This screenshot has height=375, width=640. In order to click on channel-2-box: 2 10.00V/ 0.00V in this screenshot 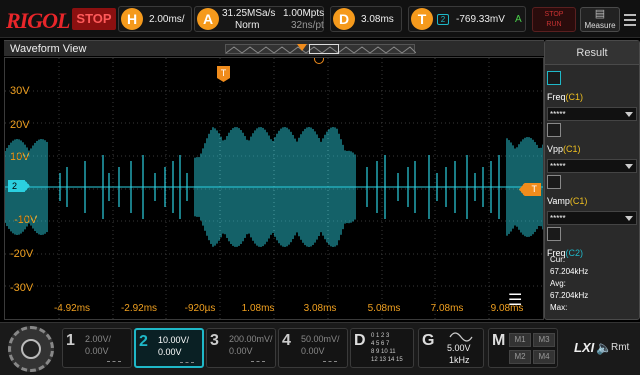, I will do `click(169, 348)`.